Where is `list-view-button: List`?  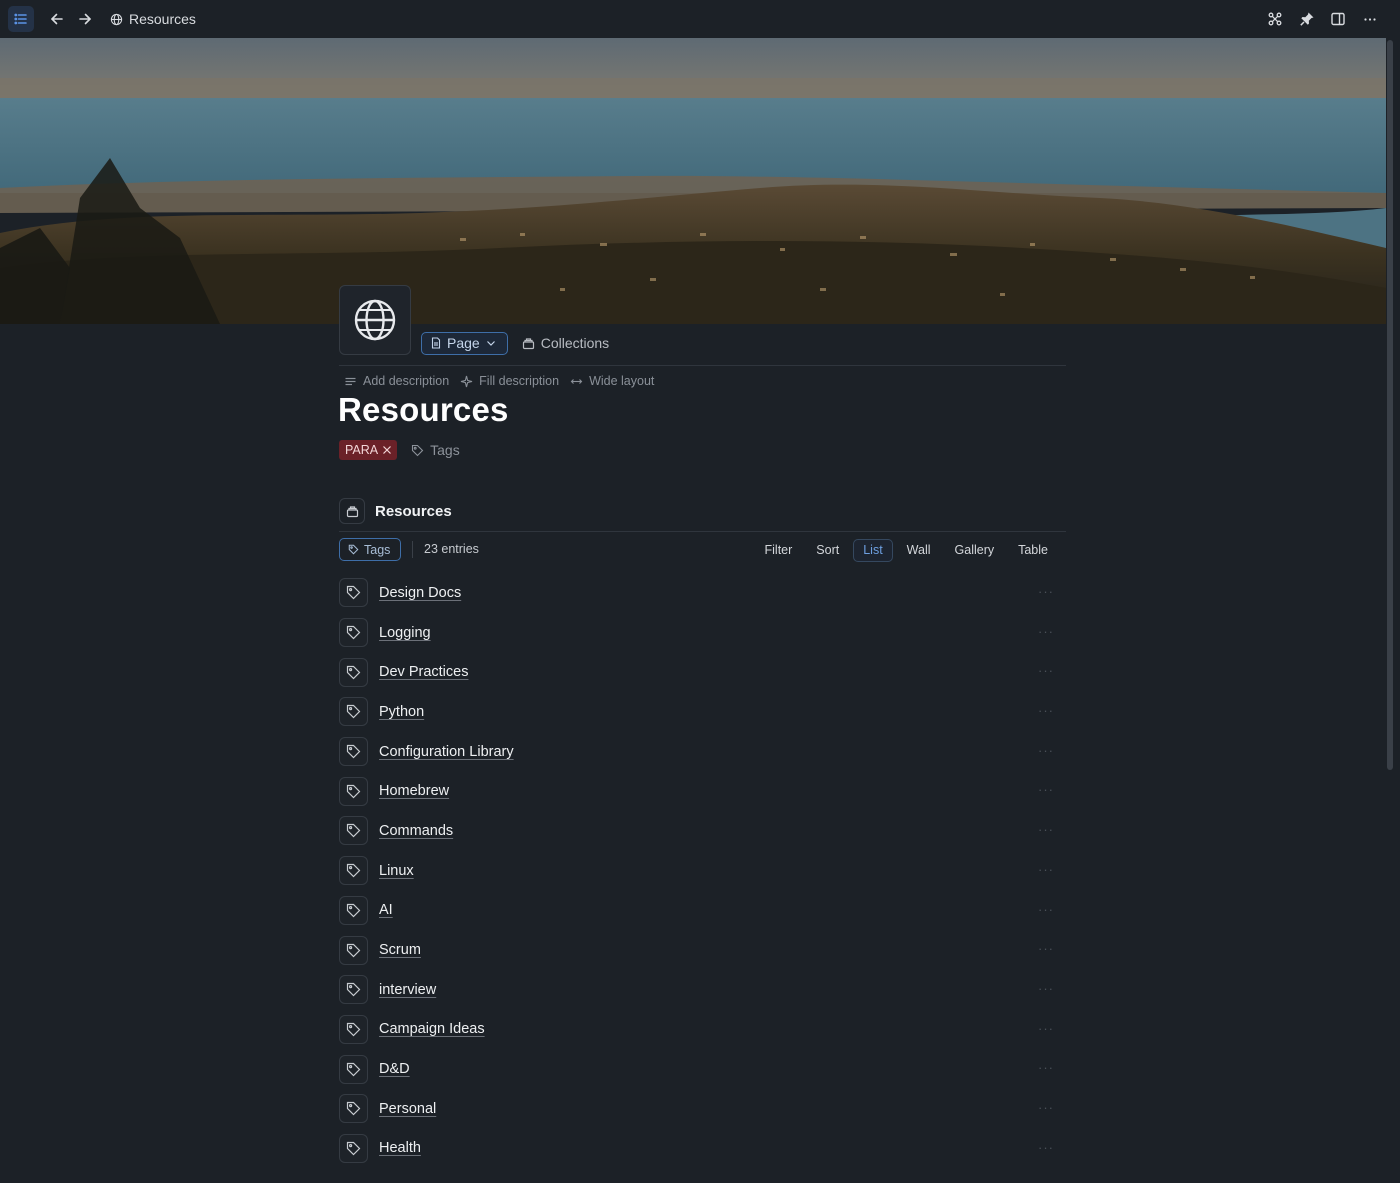 list-view-button: List is located at coordinates (873, 550).